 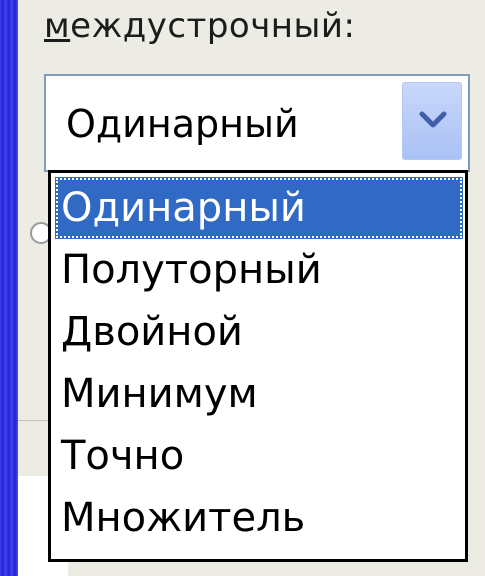 What do you see at coordinates (258, 456) in the screenshot?
I see `option-exactly: Точно` at bounding box center [258, 456].